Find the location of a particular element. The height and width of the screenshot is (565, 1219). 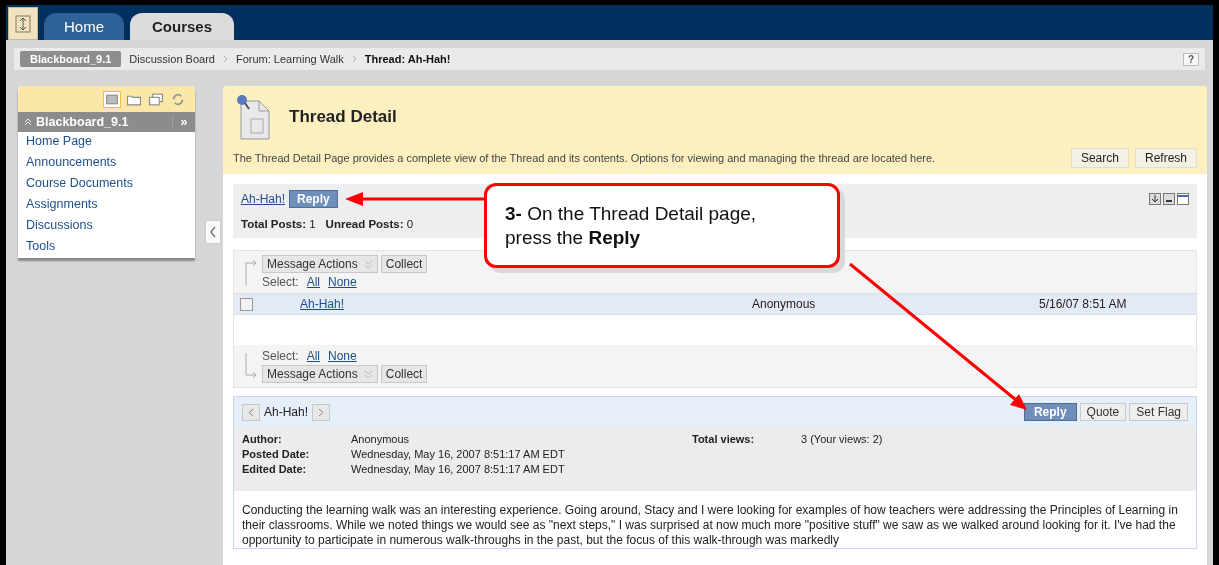

nav-tab: Home is located at coordinates (84, 26).